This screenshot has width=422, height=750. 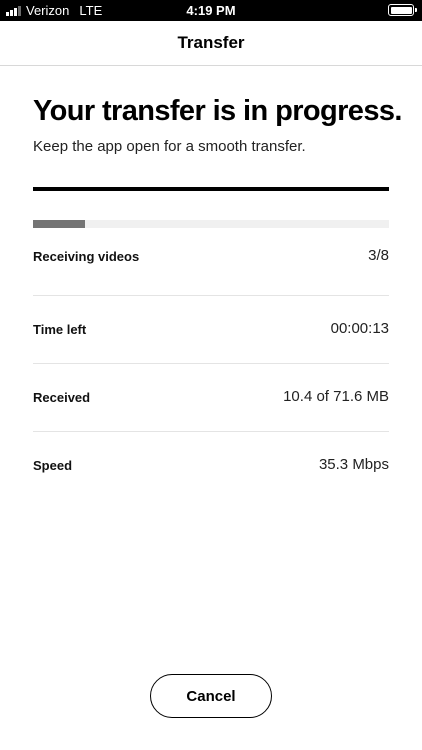 What do you see at coordinates (359, 328) in the screenshot?
I see `row-value: 00:00:13` at bounding box center [359, 328].